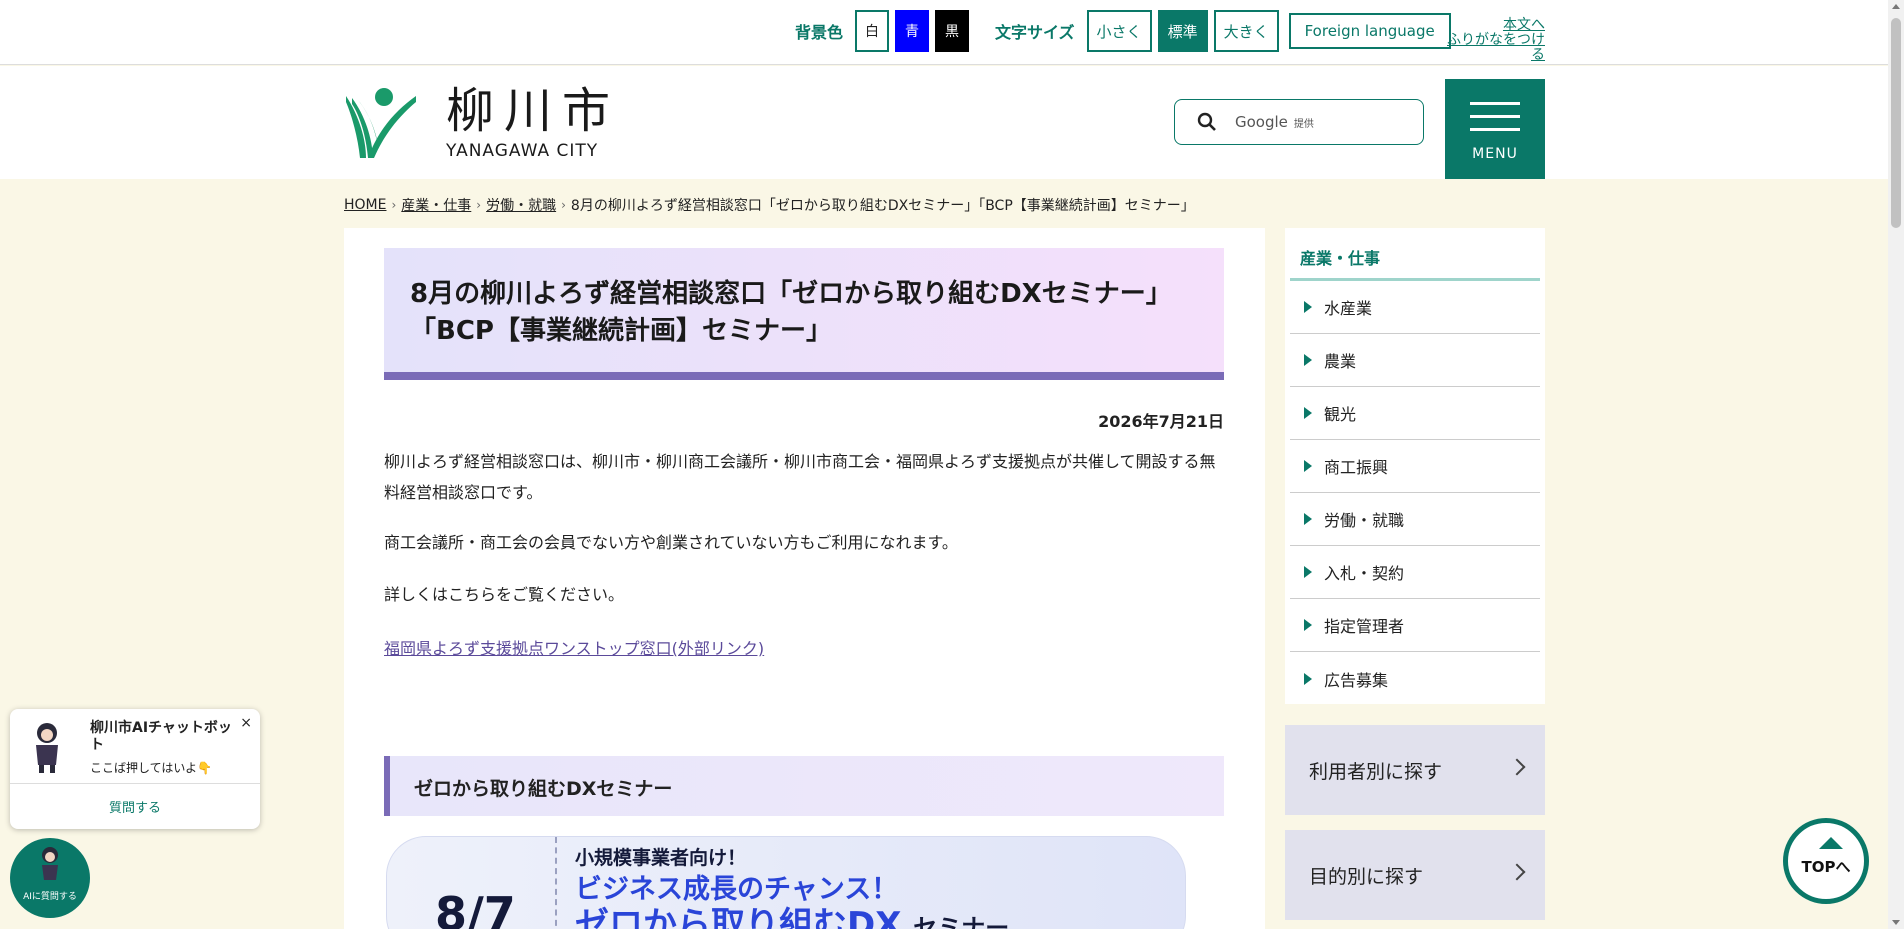 This screenshot has width=1904, height=929. I want to click on sidebar-item-commerce: 商工振興, so click(1415, 466).